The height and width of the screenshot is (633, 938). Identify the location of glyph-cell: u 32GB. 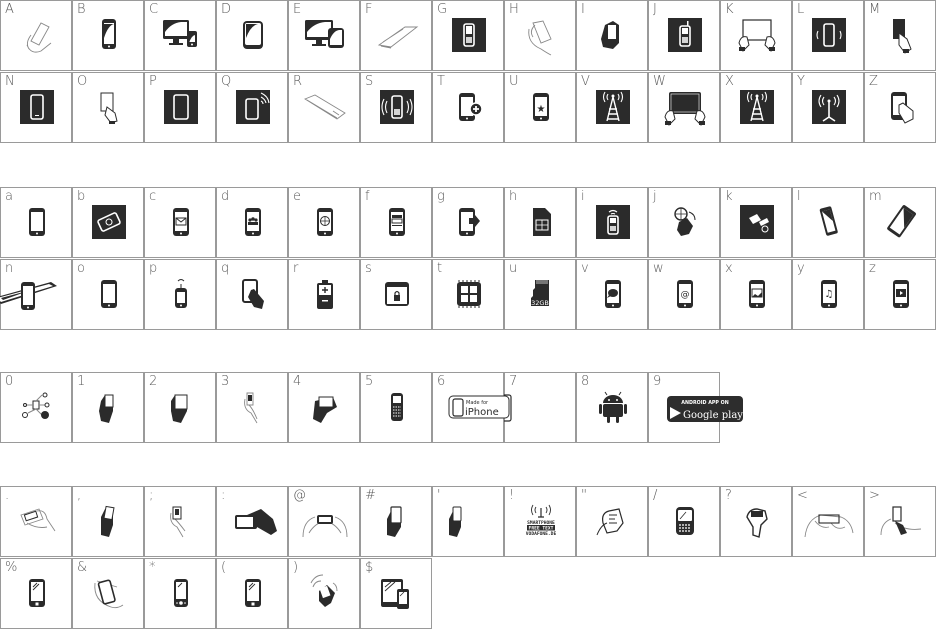
(540, 294).